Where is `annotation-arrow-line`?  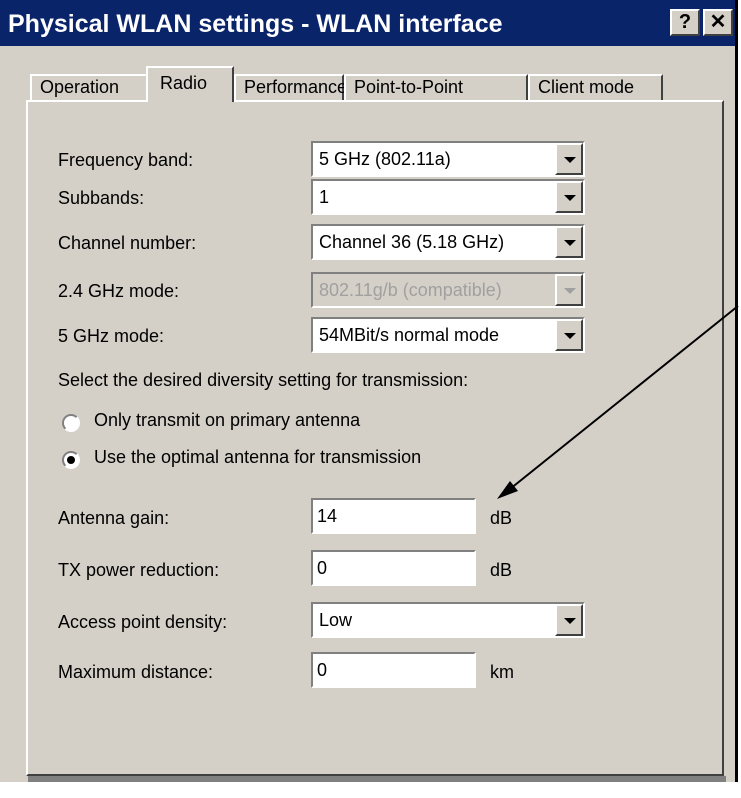 annotation-arrow-line is located at coordinates (624, 397).